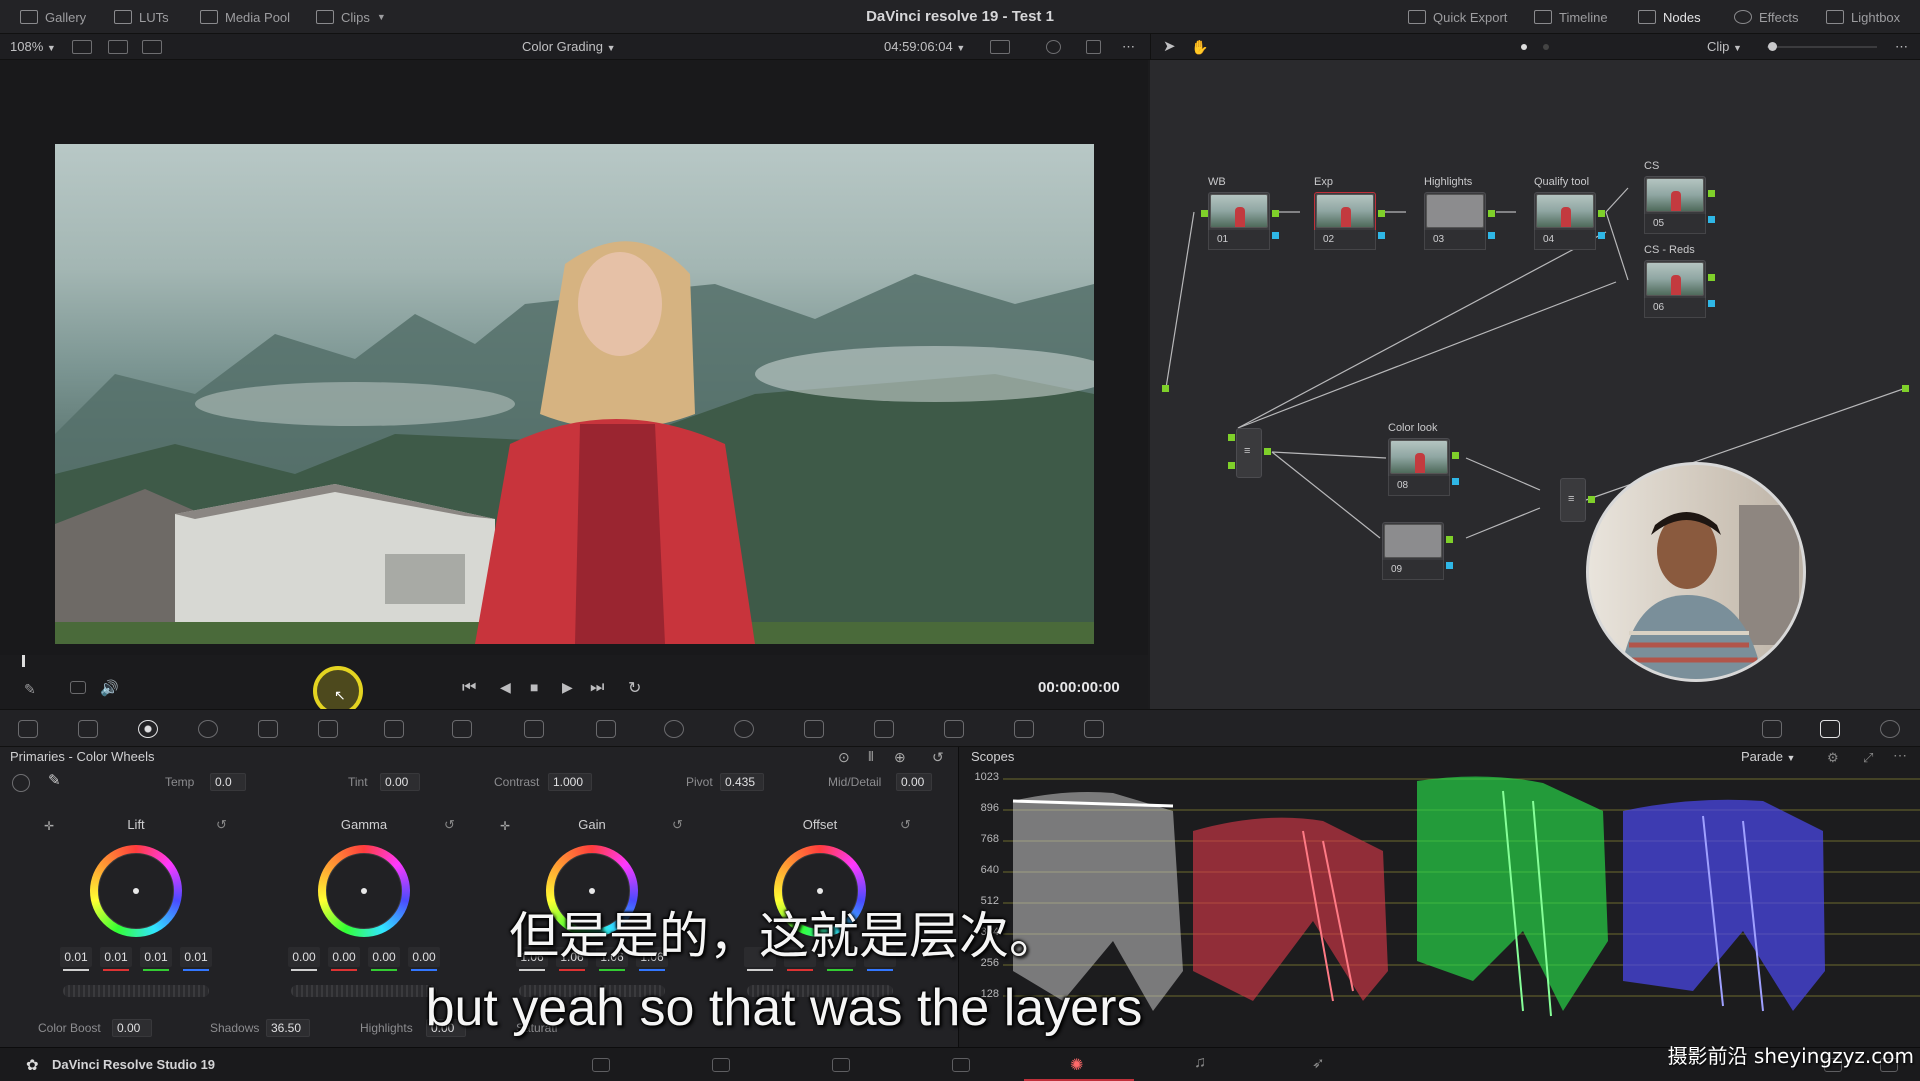 Image resolution: width=1920 pixels, height=1081 pixels. I want to click on skip-forward-icon: ⏭, so click(597, 688).